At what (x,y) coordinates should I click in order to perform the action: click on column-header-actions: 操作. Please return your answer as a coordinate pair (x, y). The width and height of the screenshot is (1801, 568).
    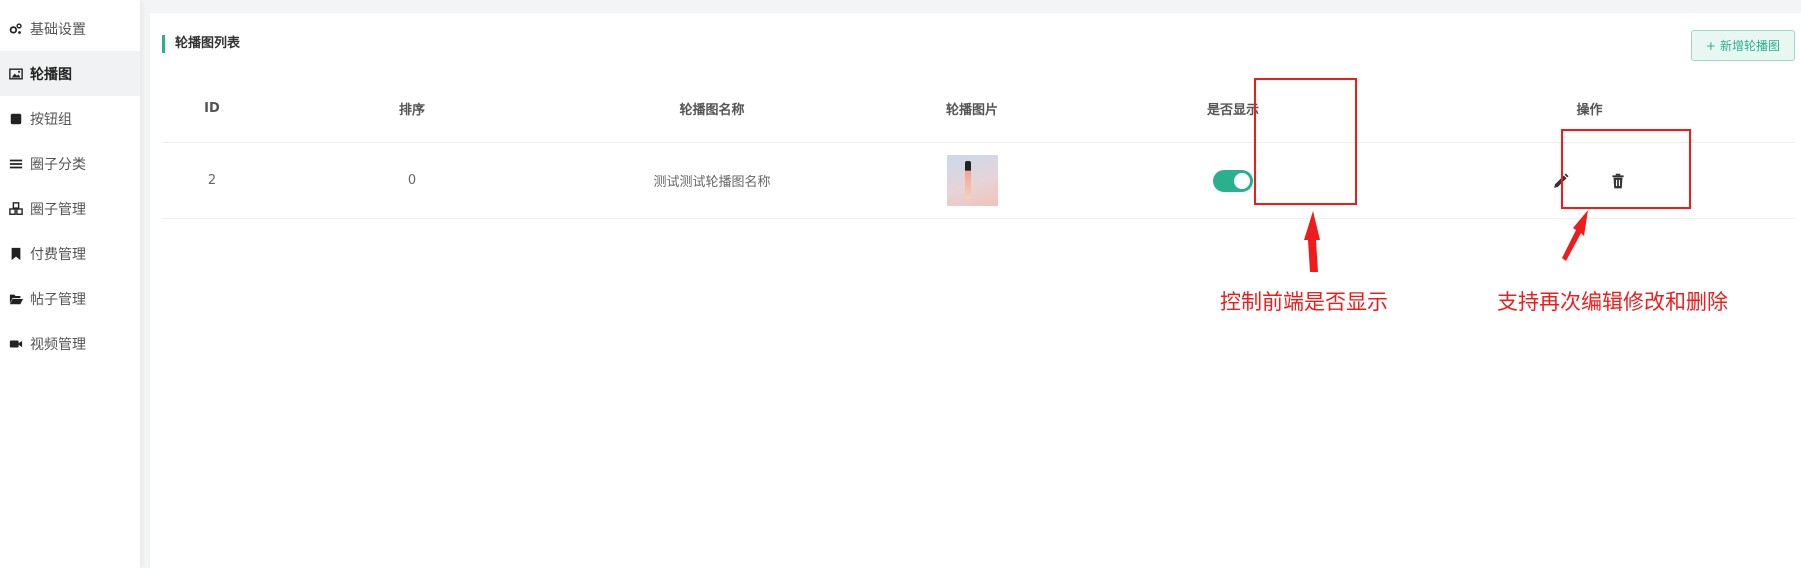
    Looking at the image, I should click on (1589, 110).